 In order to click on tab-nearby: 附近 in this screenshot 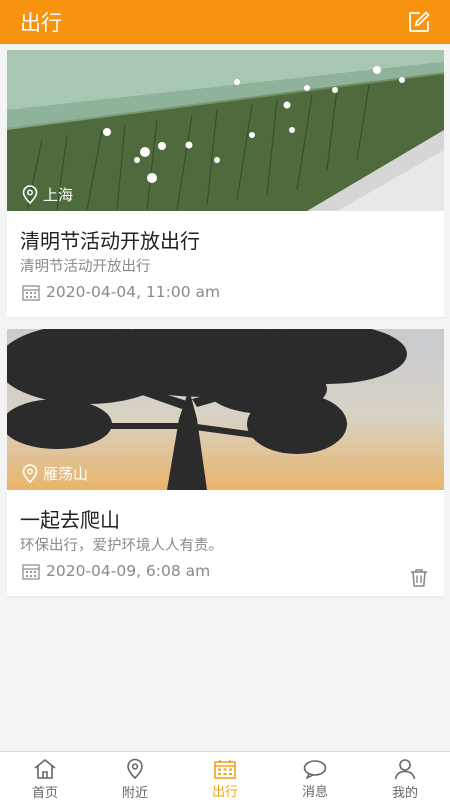, I will do `click(135, 776)`.